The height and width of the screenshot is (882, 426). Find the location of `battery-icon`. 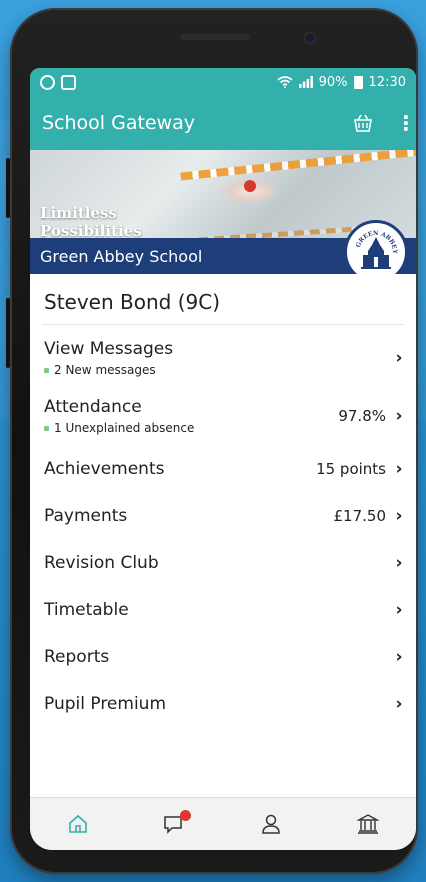

battery-icon is located at coordinates (358, 82).